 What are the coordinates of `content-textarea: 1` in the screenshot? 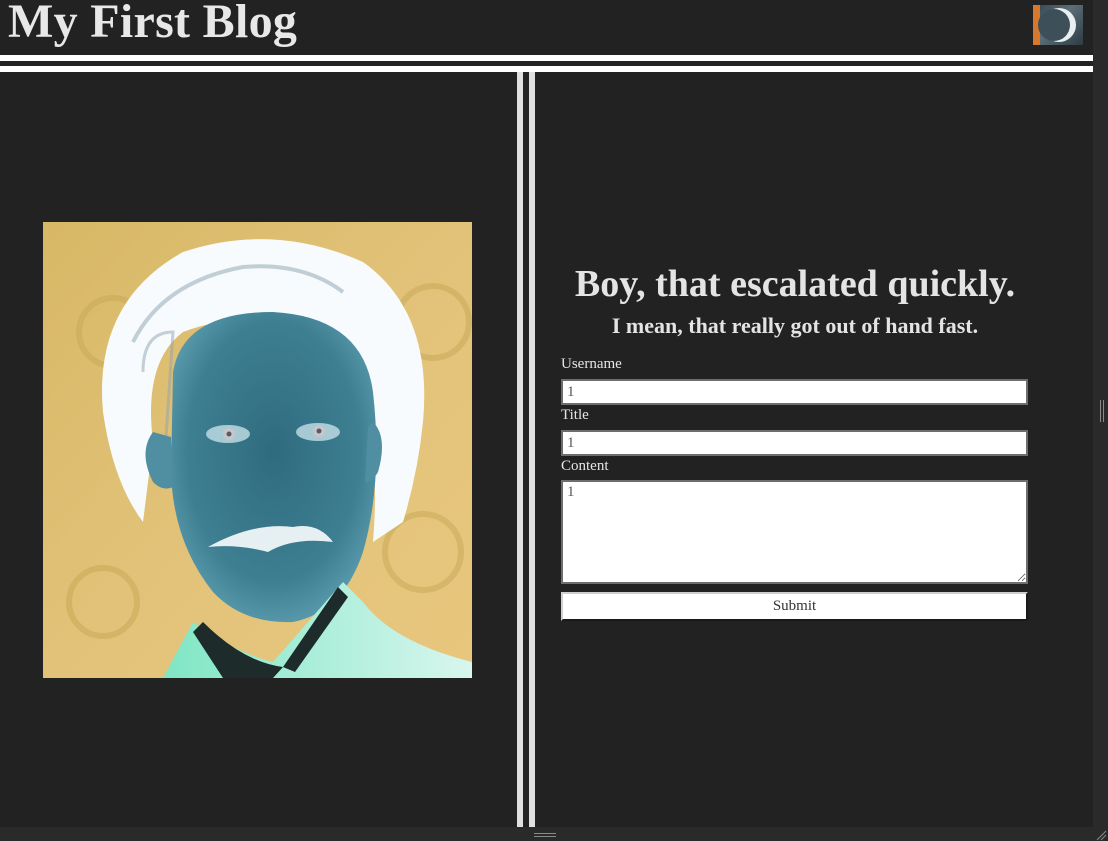 It's located at (794, 532).